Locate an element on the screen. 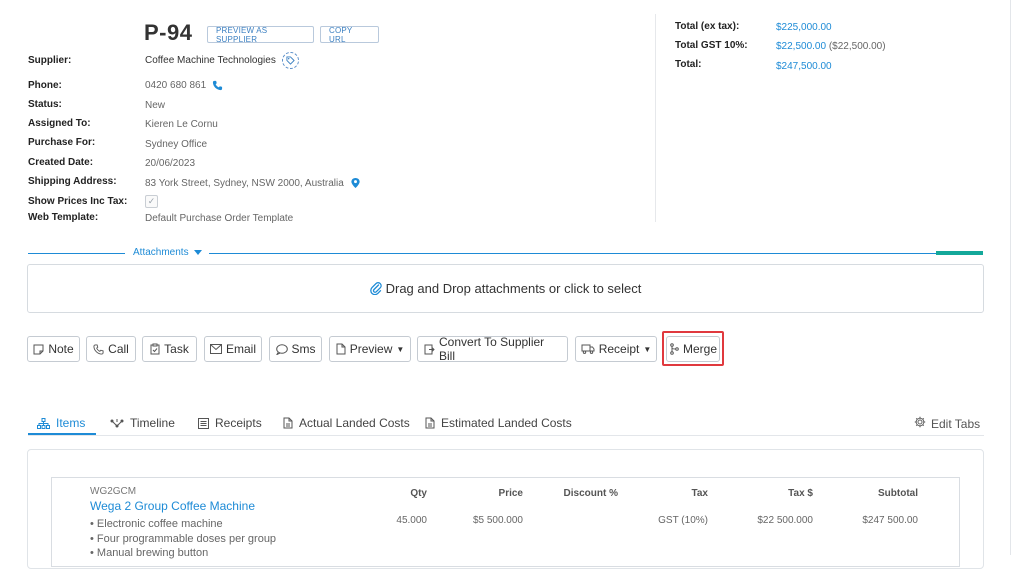  column-divider is located at coordinates (655, 118).